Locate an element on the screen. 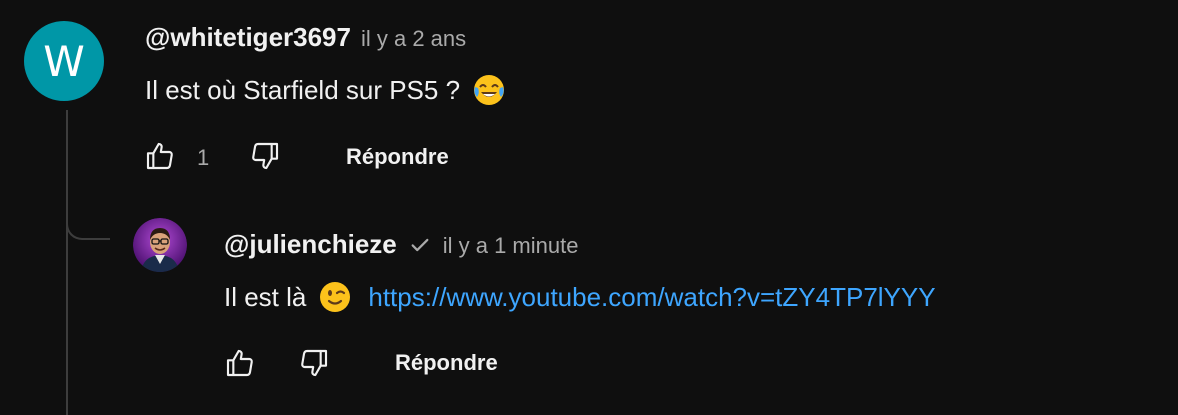 The height and width of the screenshot is (415, 1178). comment-text: Il est où Starfield sur PS5 ? is located at coordinates (303, 89).